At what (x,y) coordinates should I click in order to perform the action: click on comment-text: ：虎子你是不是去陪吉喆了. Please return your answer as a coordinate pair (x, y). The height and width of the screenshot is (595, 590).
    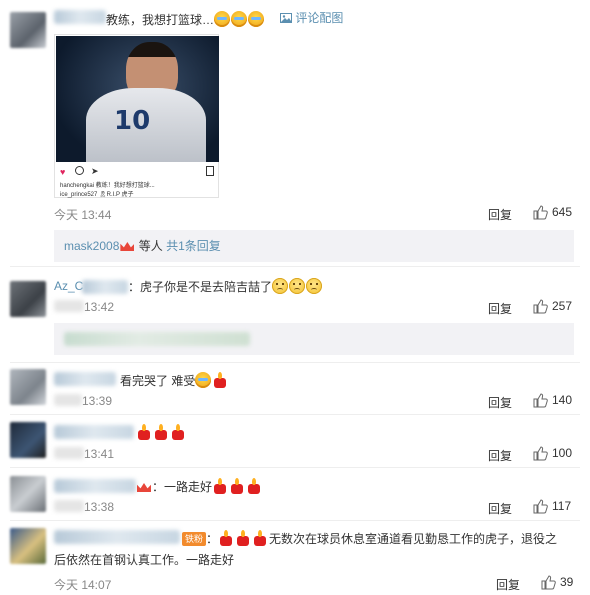
    Looking at the image, I should click on (225, 286).